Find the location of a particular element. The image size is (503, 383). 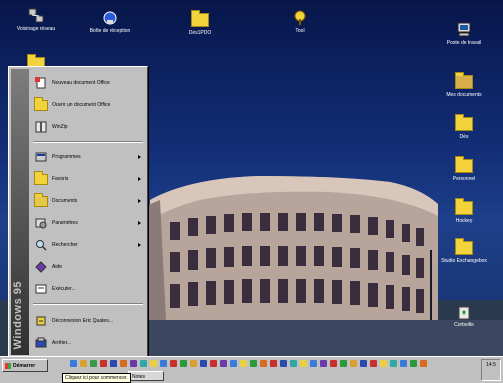

menu-item-label: Aide is located at coordinates (57, 267).